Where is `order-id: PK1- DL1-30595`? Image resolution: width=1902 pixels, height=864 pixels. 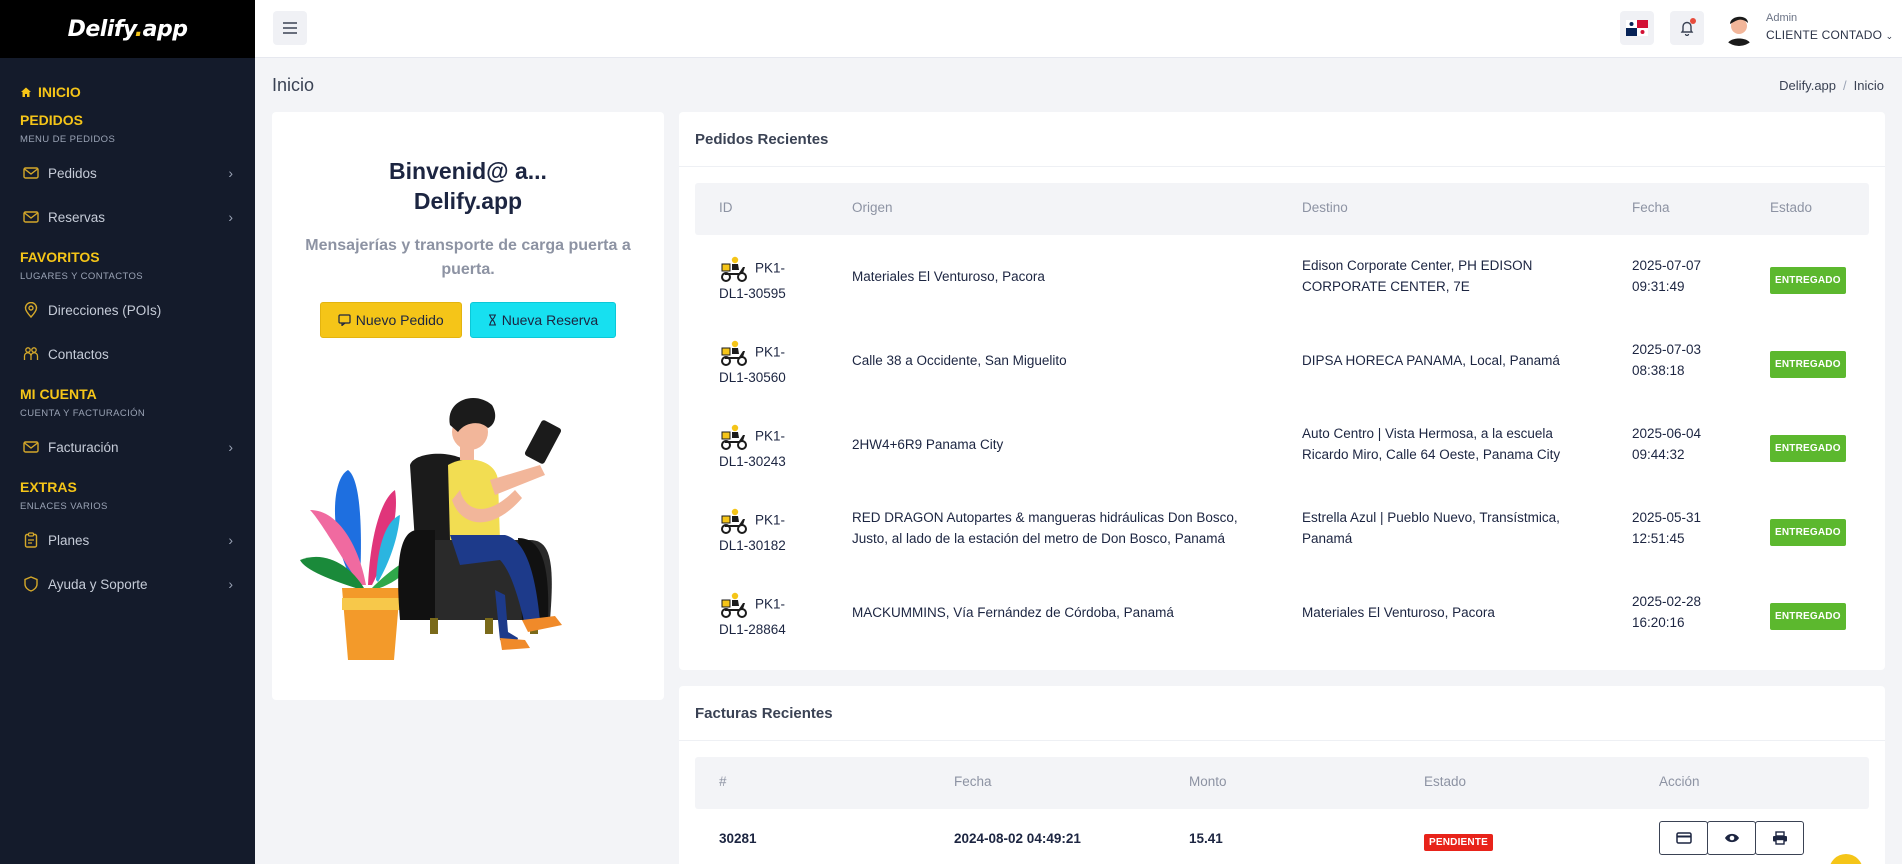 order-id: PK1- DL1-30595 is located at coordinates (774, 279).